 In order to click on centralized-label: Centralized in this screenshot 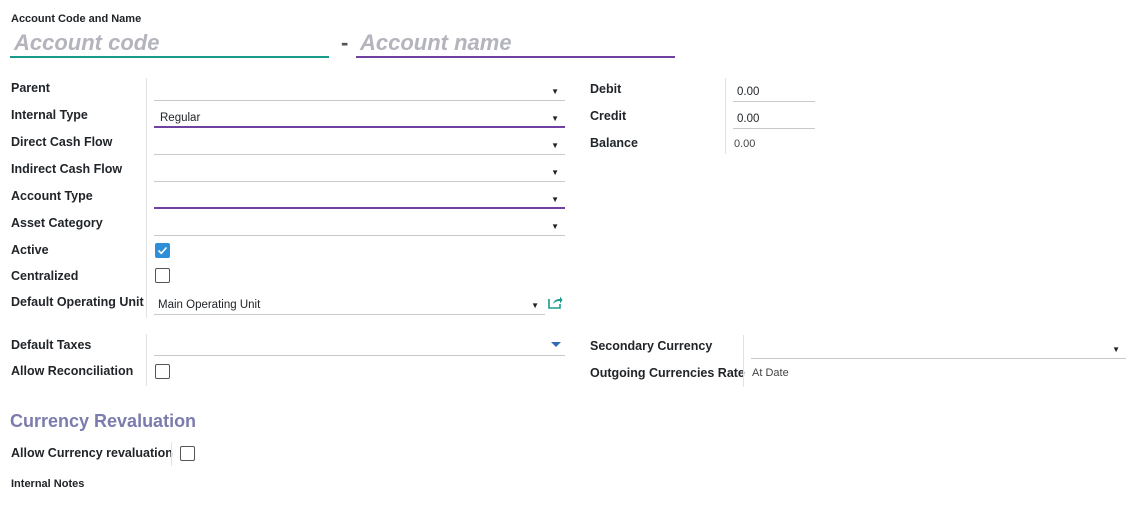, I will do `click(45, 276)`.